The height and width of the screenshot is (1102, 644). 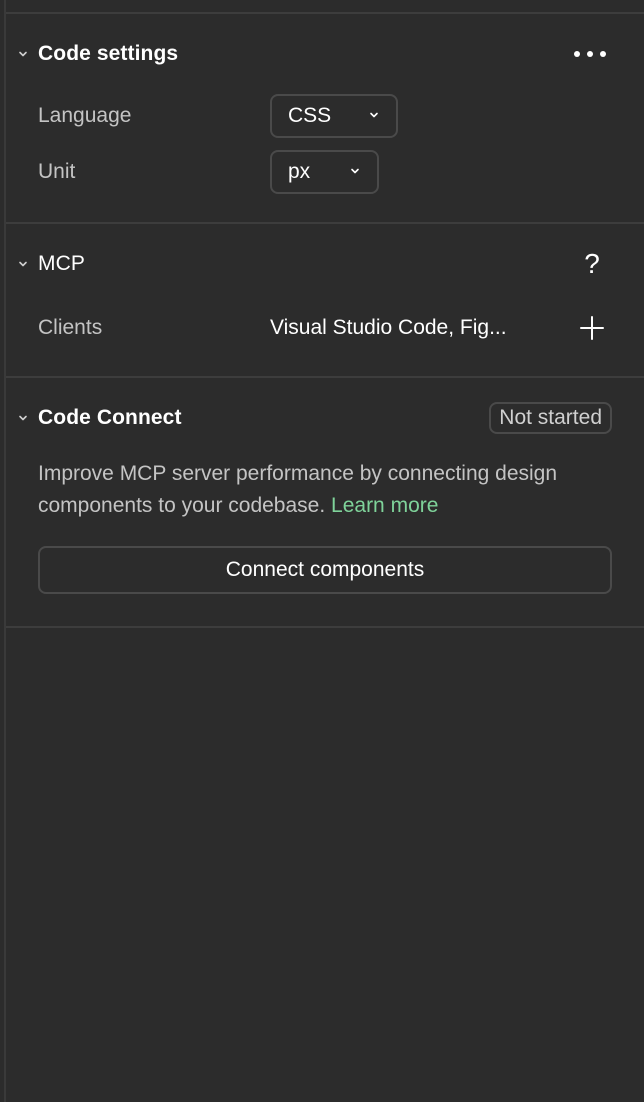 I want to click on status-badge: Not started, so click(x=550, y=418).